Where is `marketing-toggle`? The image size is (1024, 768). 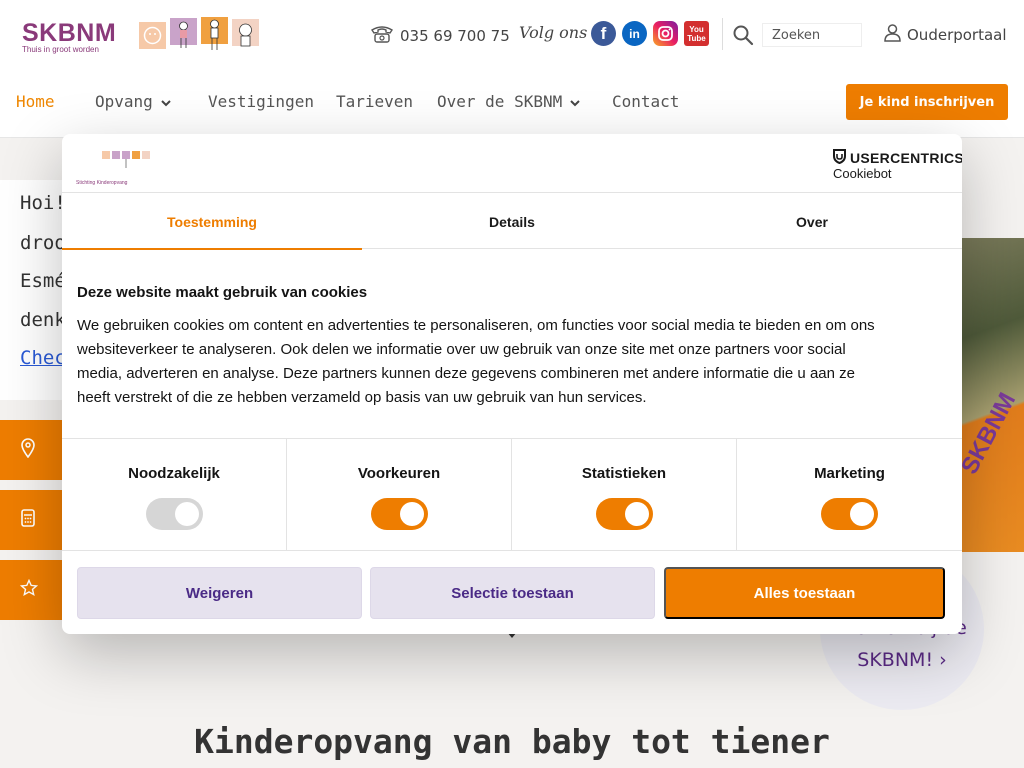
marketing-toggle is located at coordinates (849, 514).